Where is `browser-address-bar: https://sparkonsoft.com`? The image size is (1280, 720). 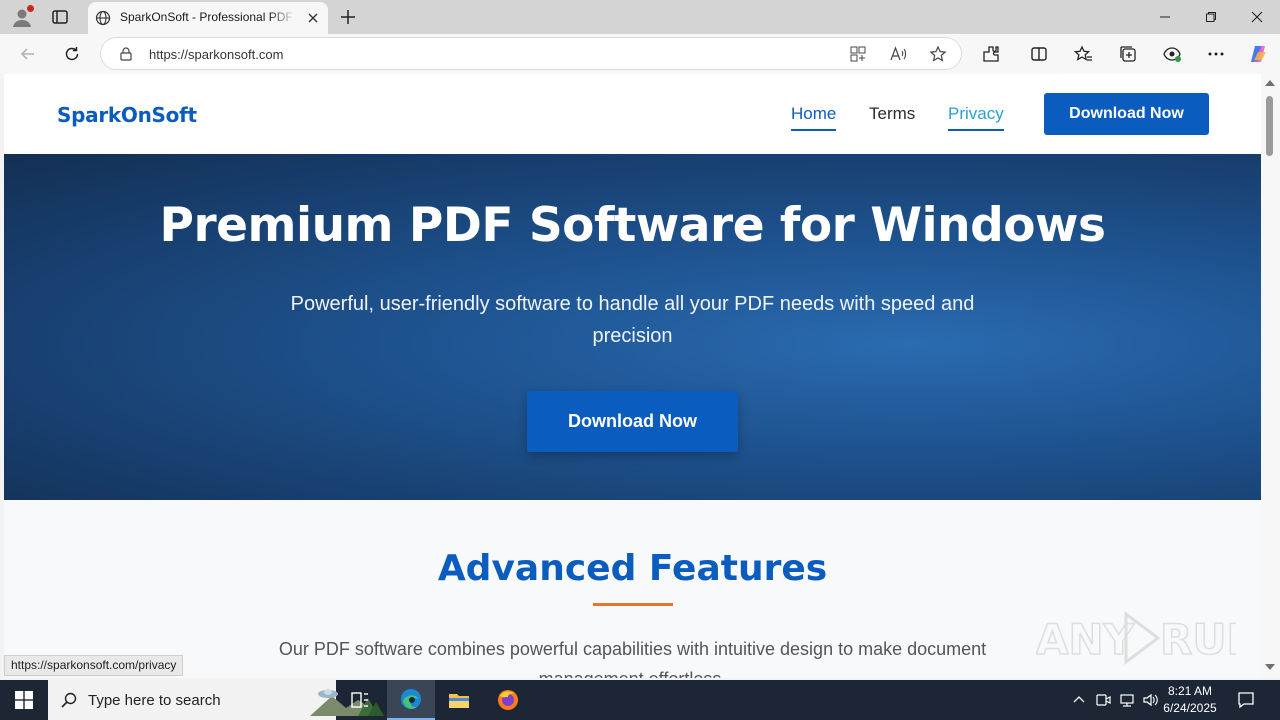 browser-address-bar: https://sparkonsoft.com is located at coordinates (640, 54).